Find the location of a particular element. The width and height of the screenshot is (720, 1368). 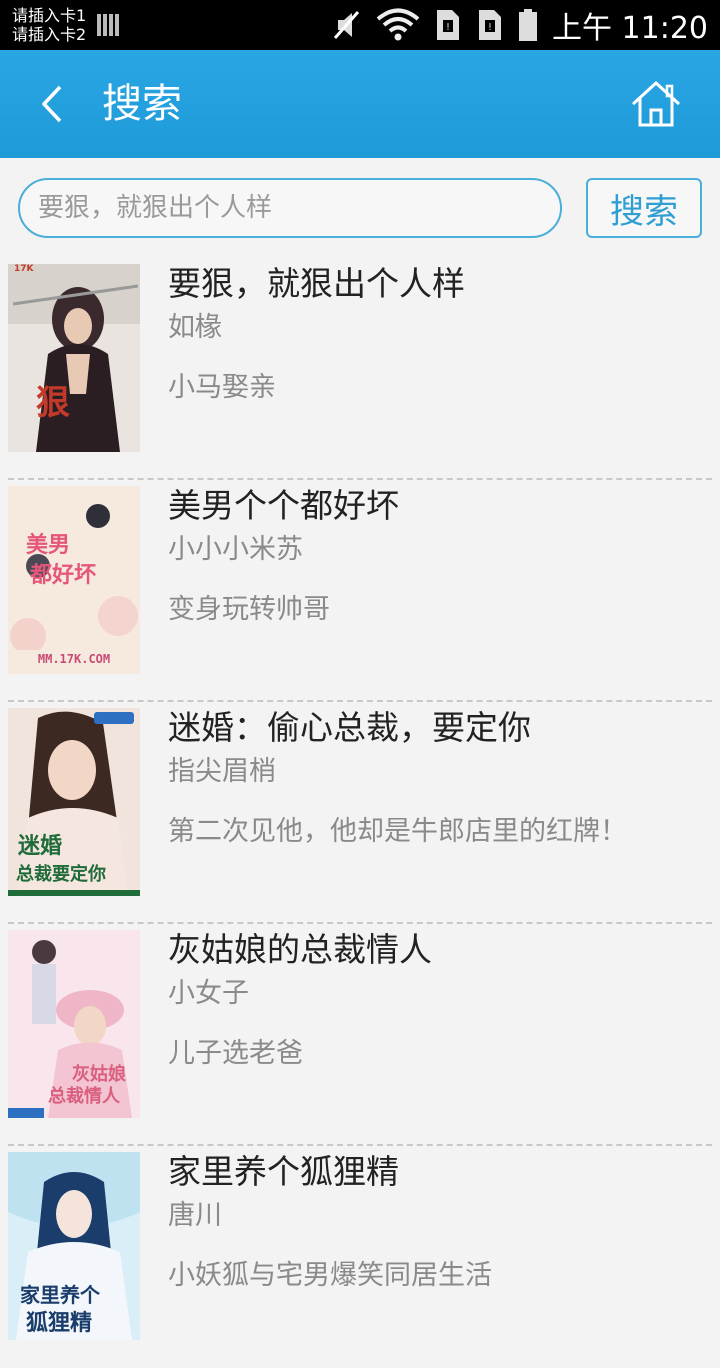

svg-text: 狐狸精 is located at coordinates (59, 1323).